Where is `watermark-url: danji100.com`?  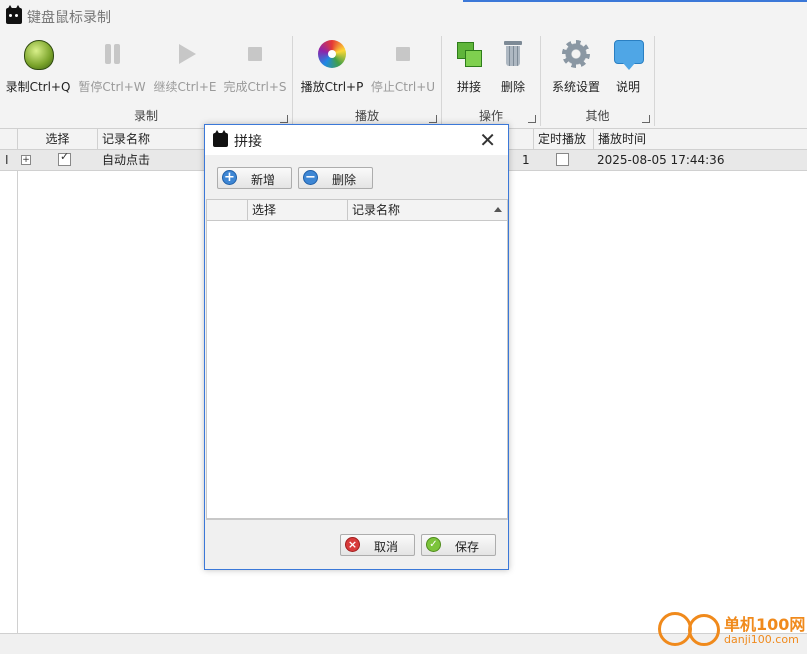
watermark-url: danji100.com is located at coordinates (761, 639).